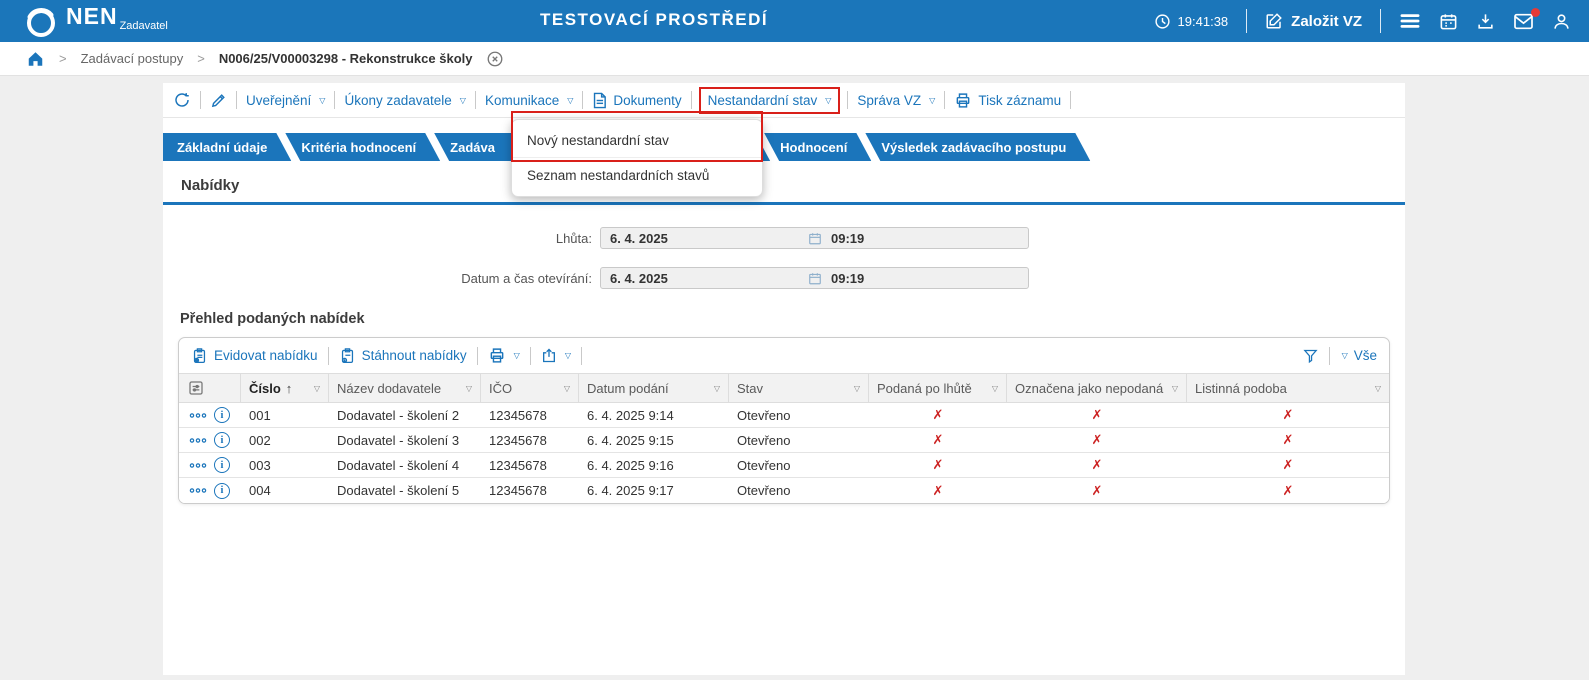 Image resolution: width=1589 pixels, height=680 pixels. What do you see at coordinates (1203, 21) in the screenshot?
I see `clock-time: 19:41:38` at bounding box center [1203, 21].